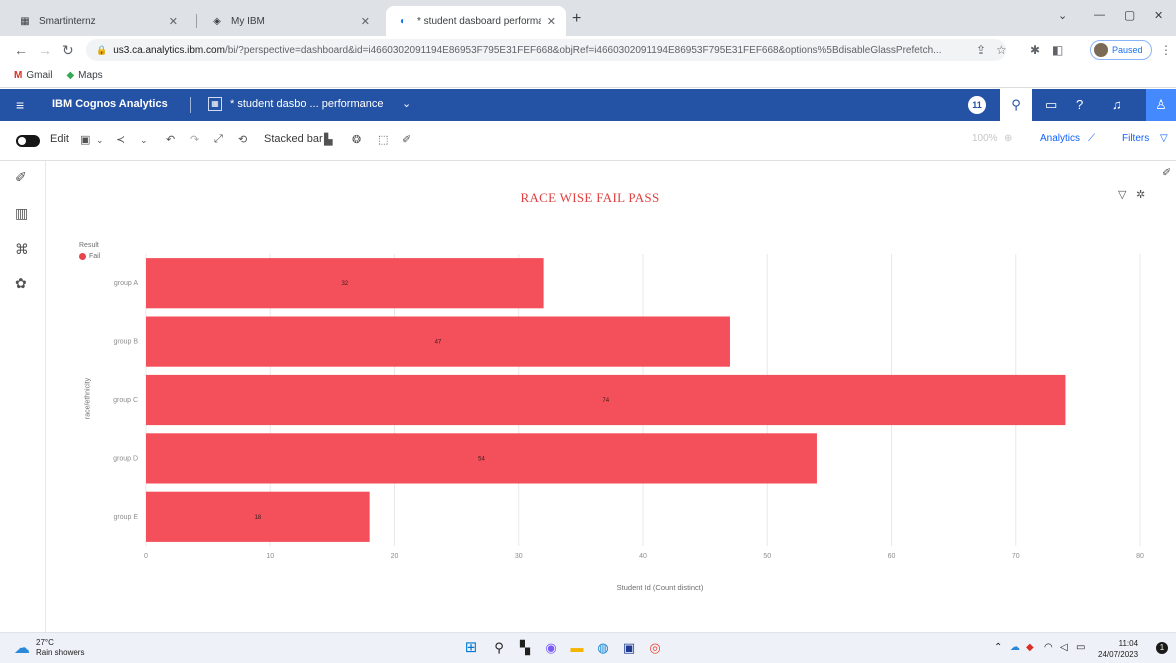 This screenshot has height=663, width=1176. I want to click on data-label: 74, so click(605, 401).